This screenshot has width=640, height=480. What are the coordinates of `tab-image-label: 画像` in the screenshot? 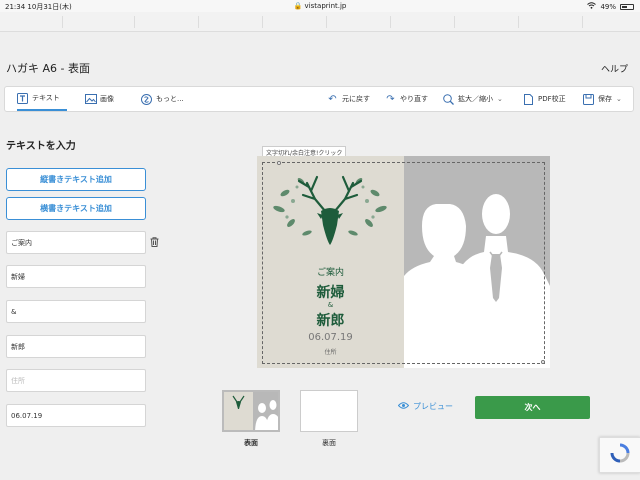 It's located at (107, 99).